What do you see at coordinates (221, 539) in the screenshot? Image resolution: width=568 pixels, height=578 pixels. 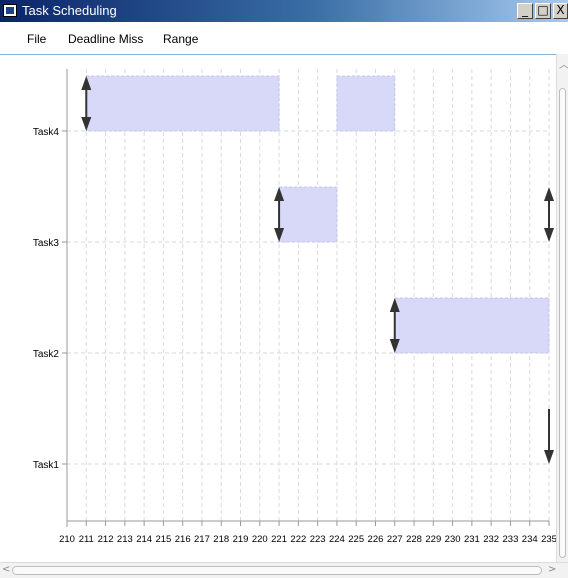 I see `x-tick-label: 218` at bounding box center [221, 539].